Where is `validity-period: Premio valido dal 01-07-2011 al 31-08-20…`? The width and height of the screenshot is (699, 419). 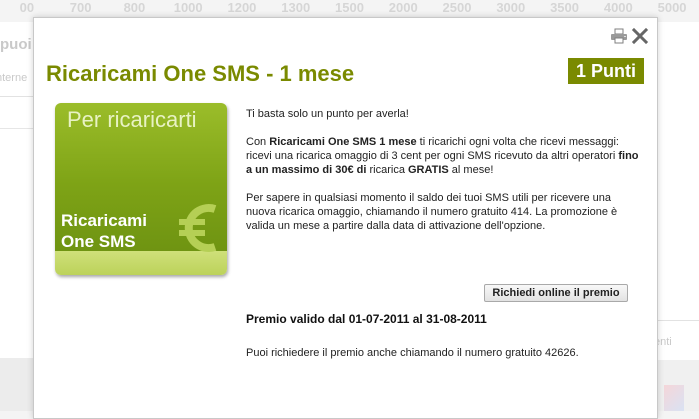 validity-period: Premio valido dal 01-07-2011 al 31-08-20… is located at coordinates (366, 319).